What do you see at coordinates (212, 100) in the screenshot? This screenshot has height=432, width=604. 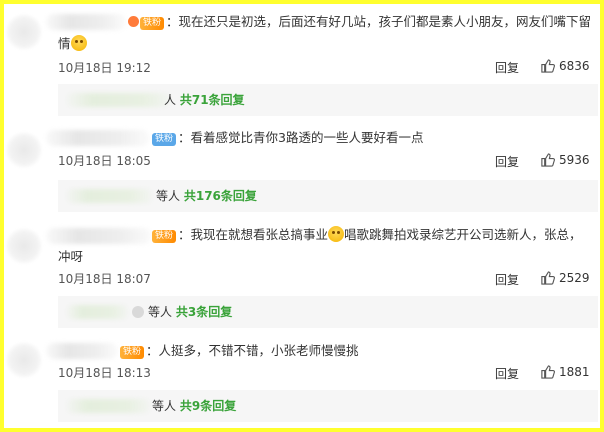 I see `reply-count-link: 共71条回复` at bounding box center [212, 100].